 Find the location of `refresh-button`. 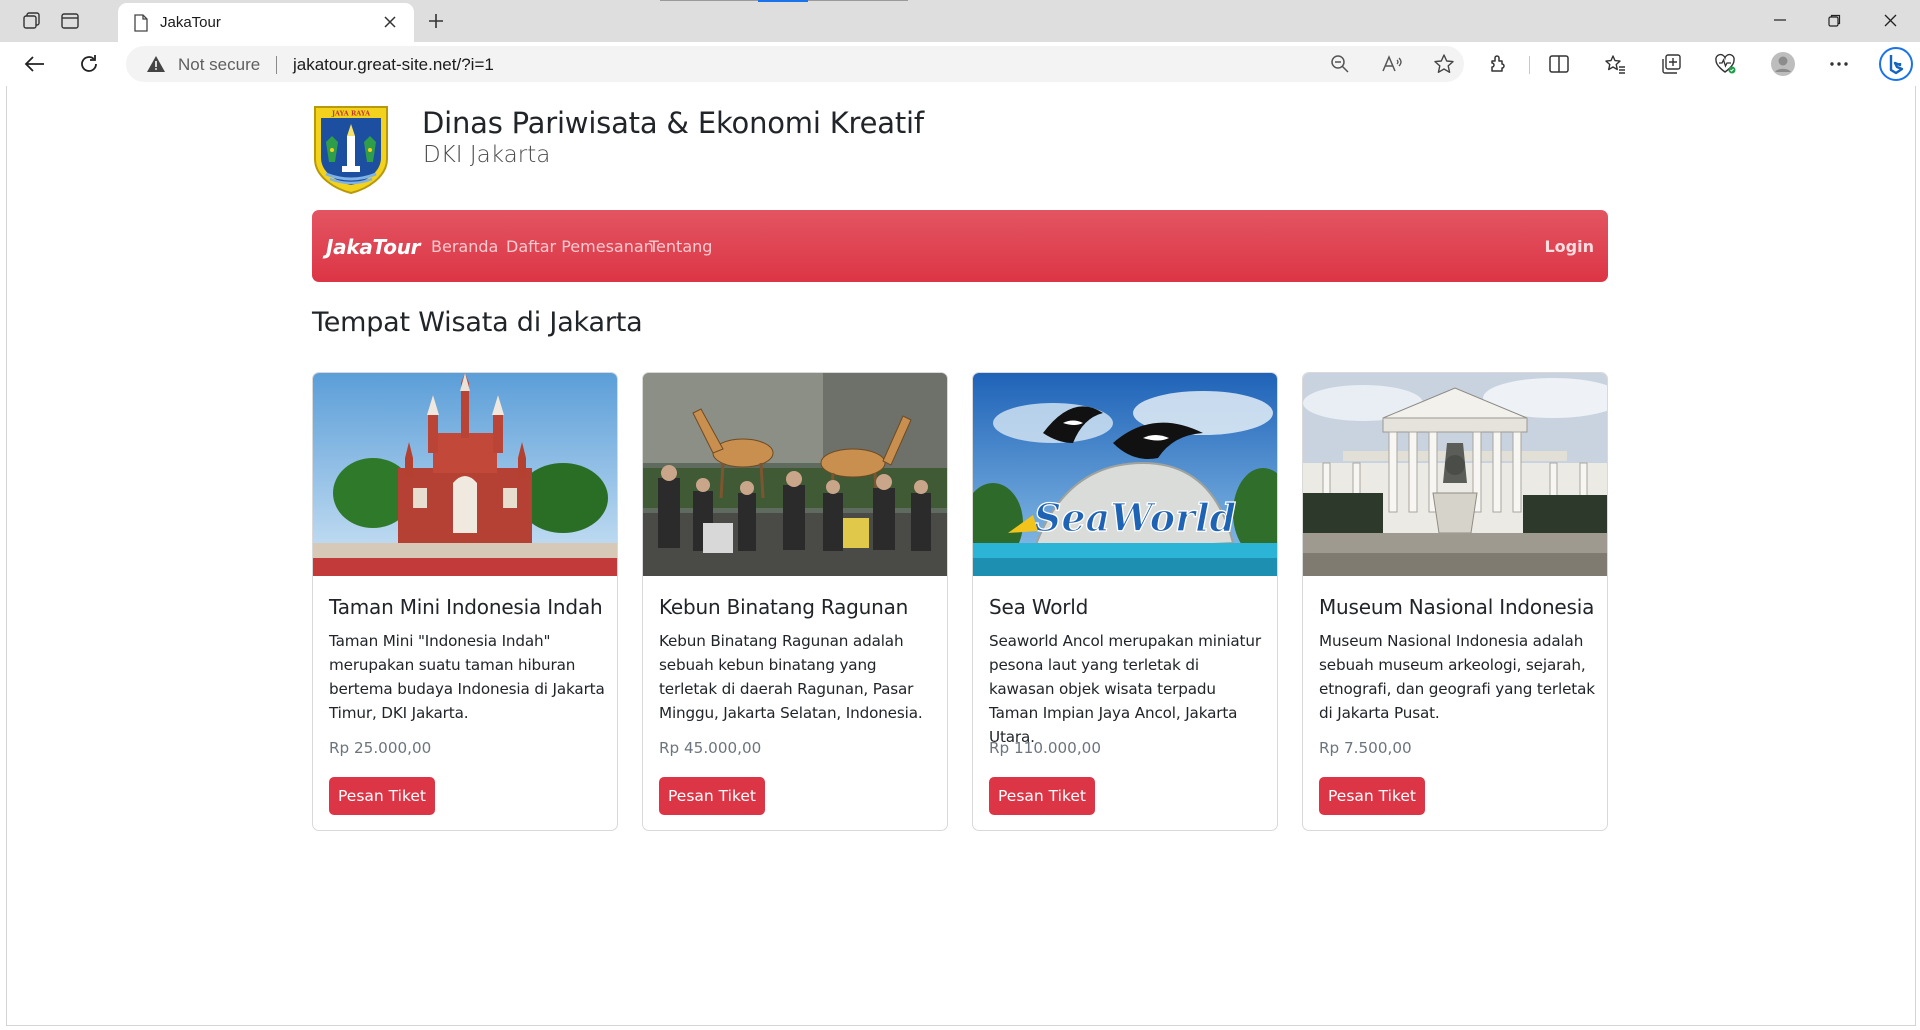

refresh-button is located at coordinates (89, 64).